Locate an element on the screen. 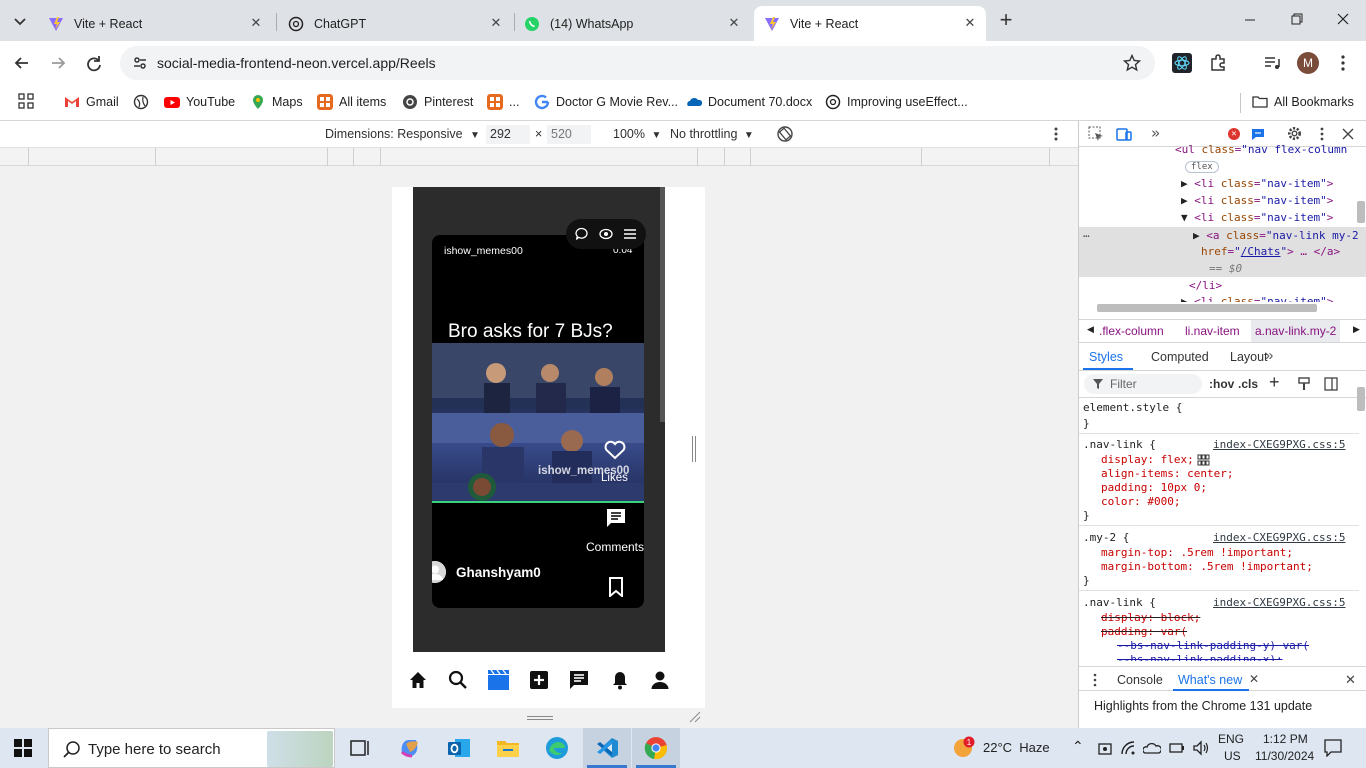  rotate-icon is located at coordinates (785, 134).